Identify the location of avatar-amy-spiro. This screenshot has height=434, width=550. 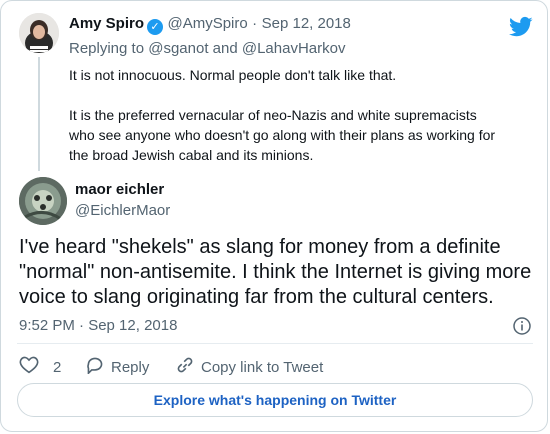
(39, 33).